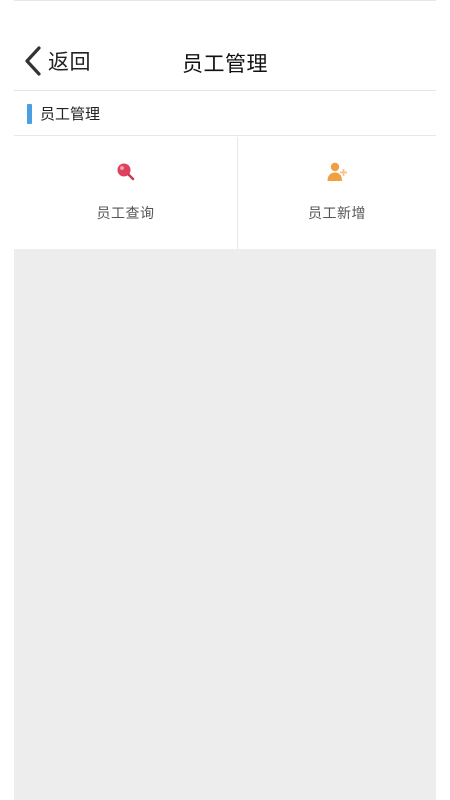 The height and width of the screenshot is (800, 450). Describe the element at coordinates (29, 113) in the screenshot. I see `section-accent-bar` at that location.